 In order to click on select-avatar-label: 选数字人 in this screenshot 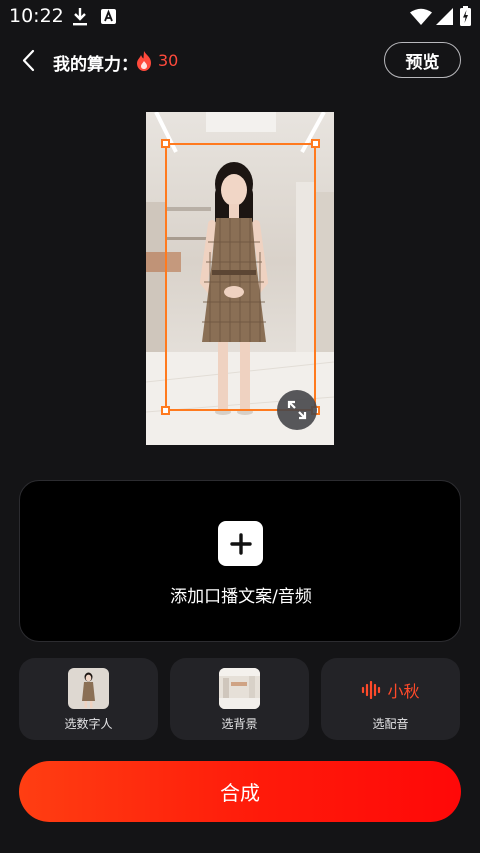, I will do `click(88, 724)`.